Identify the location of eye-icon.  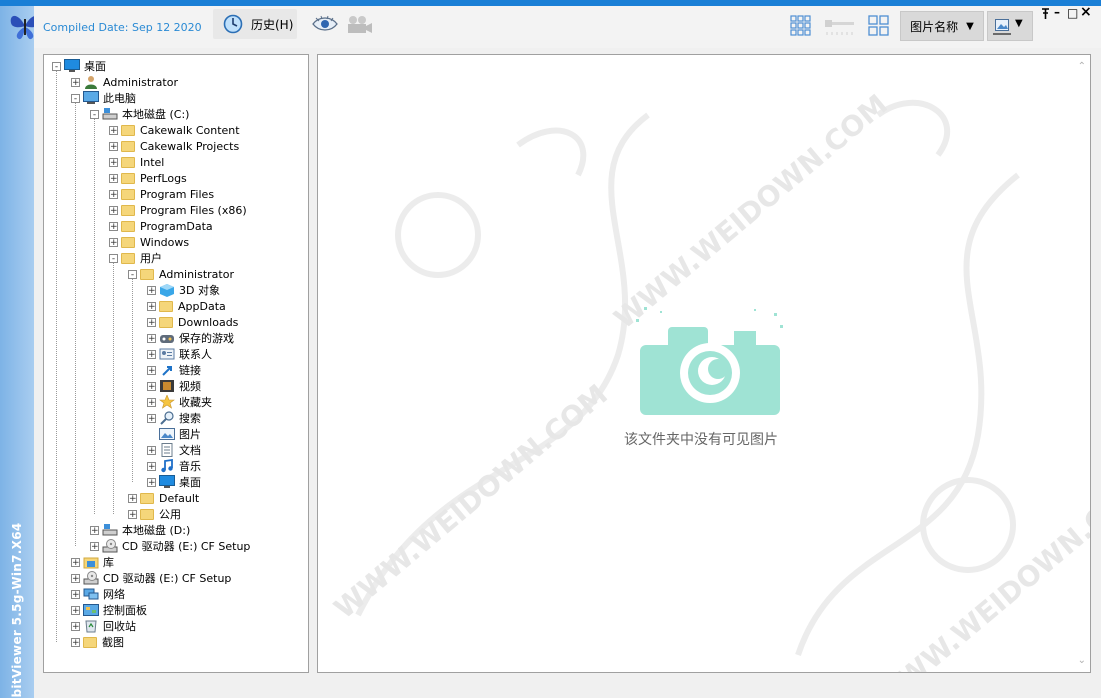
(325, 24).